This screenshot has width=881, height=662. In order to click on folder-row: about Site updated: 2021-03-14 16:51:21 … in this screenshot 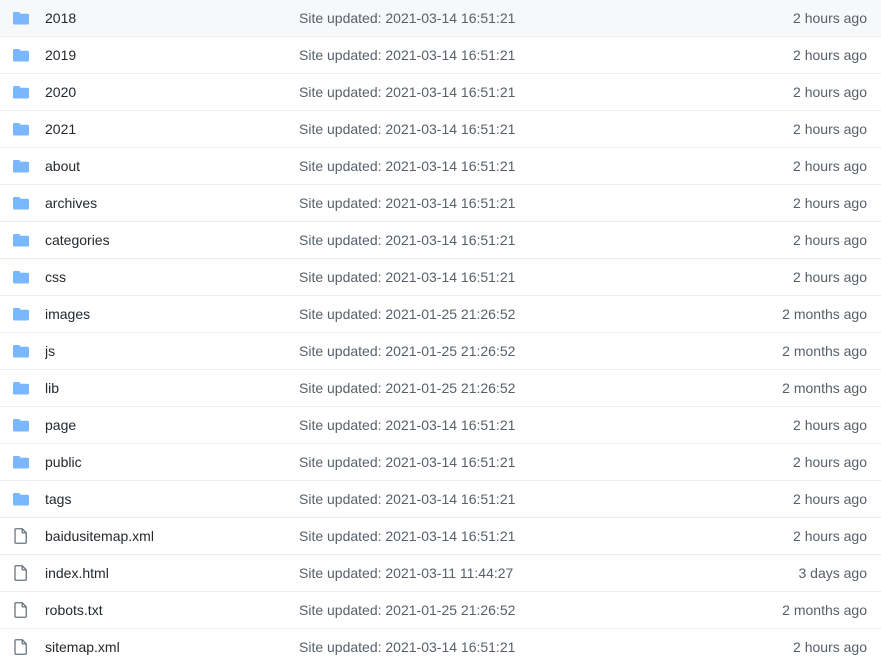, I will do `click(440, 166)`.